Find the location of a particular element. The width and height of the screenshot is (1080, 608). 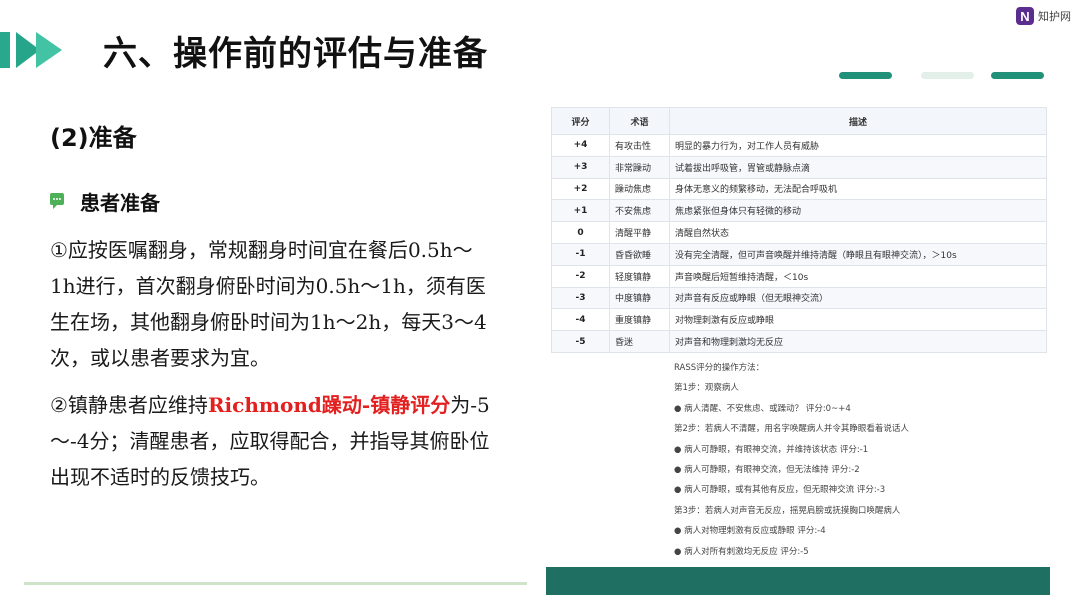

column-header-term: 术语 is located at coordinates (639, 121).